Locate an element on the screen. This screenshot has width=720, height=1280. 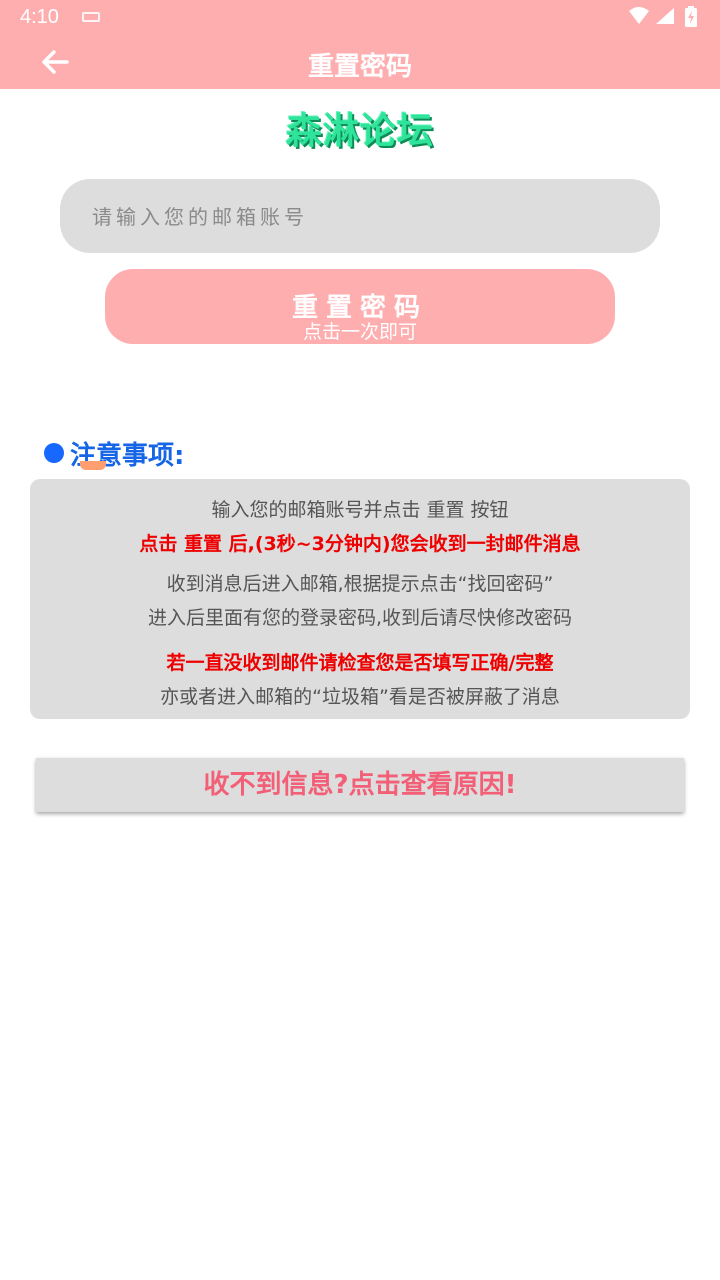
forum-logo: 森淋论坛 is located at coordinates (359, 131).